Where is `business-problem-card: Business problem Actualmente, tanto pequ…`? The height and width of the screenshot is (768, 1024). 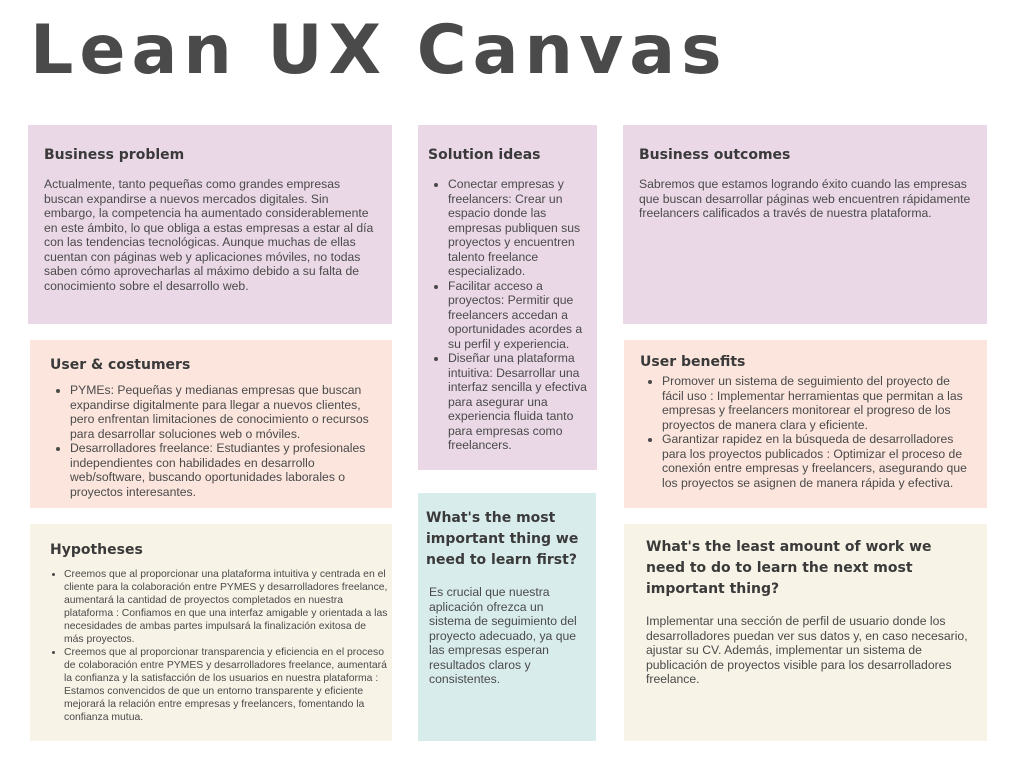
business-problem-card: Business problem Actualmente, tanto pequ… is located at coordinates (210, 224).